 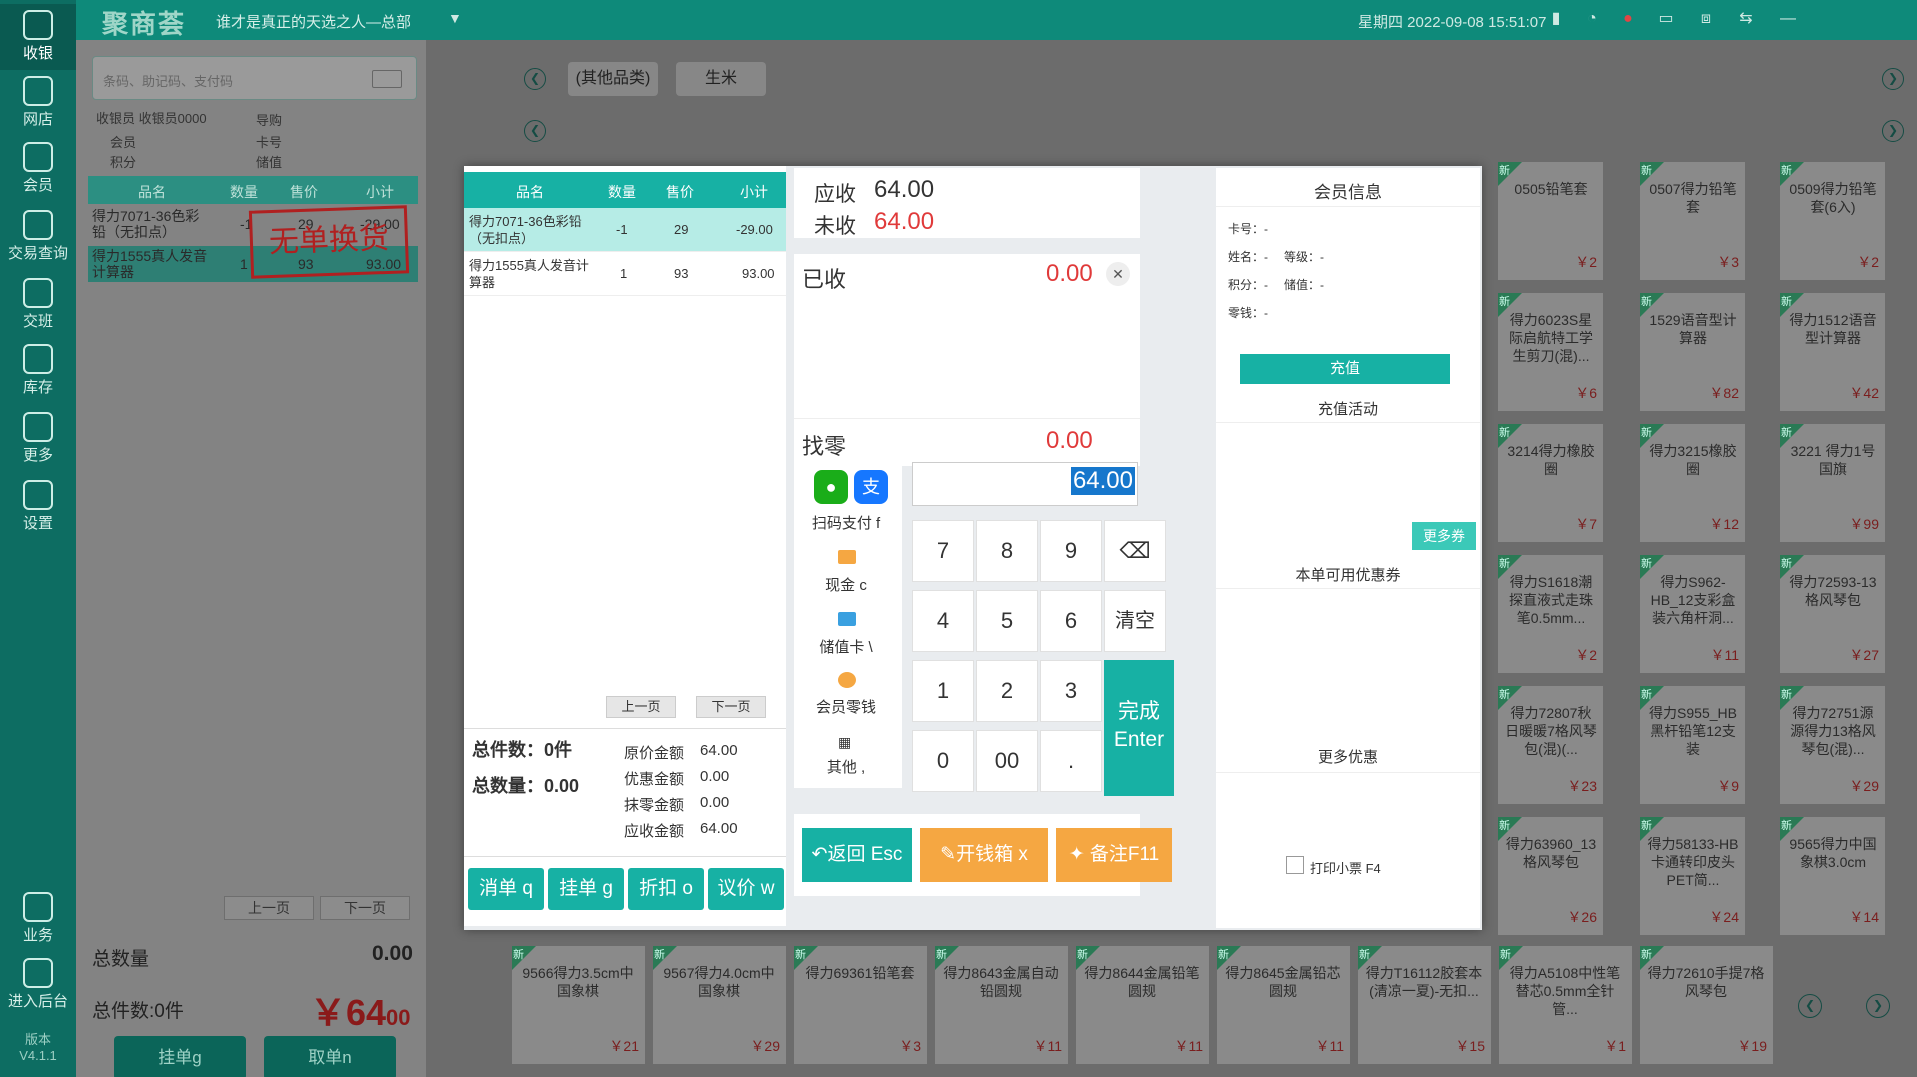 What do you see at coordinates (1007, 621) in the screenshot?
I see `keypad-key: 5` at bounding box center [1007, 621].